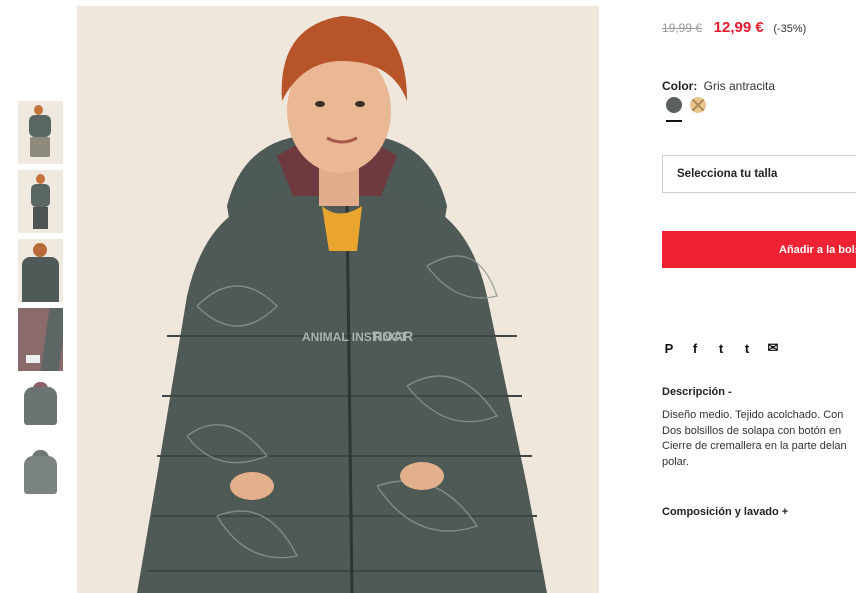  Describe the element at coordinates (759, 174) in the screenshot. I see `size-selector: Selecciona tu talla` at that location.